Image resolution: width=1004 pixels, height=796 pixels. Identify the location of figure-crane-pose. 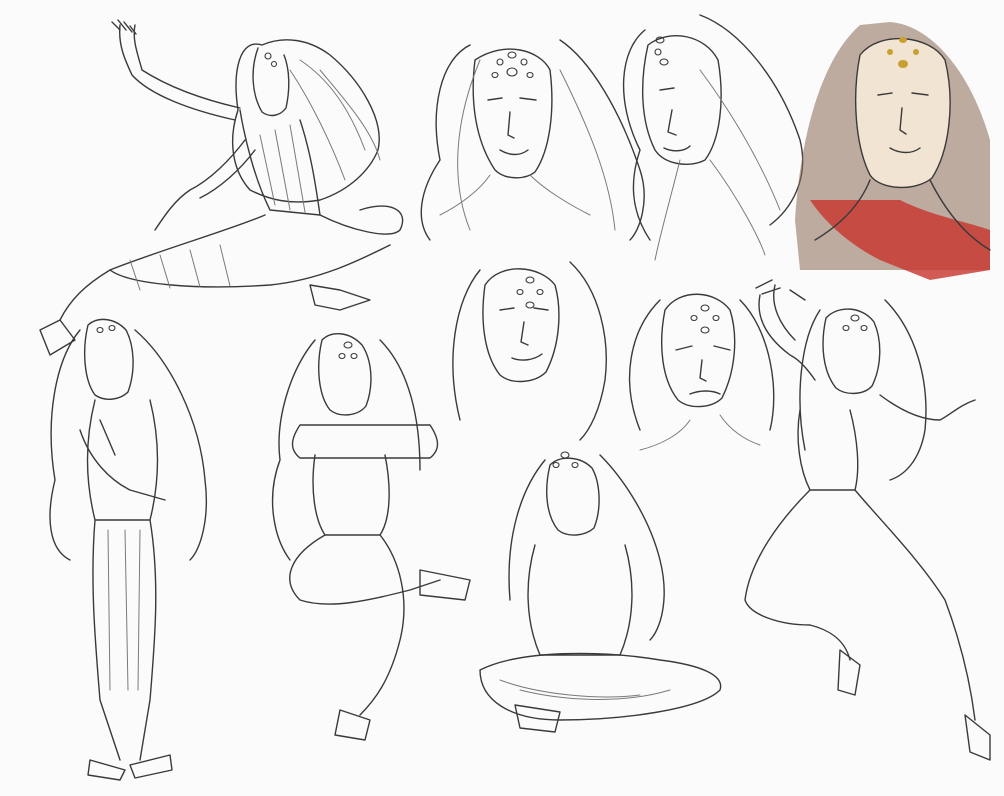
(371, 537).